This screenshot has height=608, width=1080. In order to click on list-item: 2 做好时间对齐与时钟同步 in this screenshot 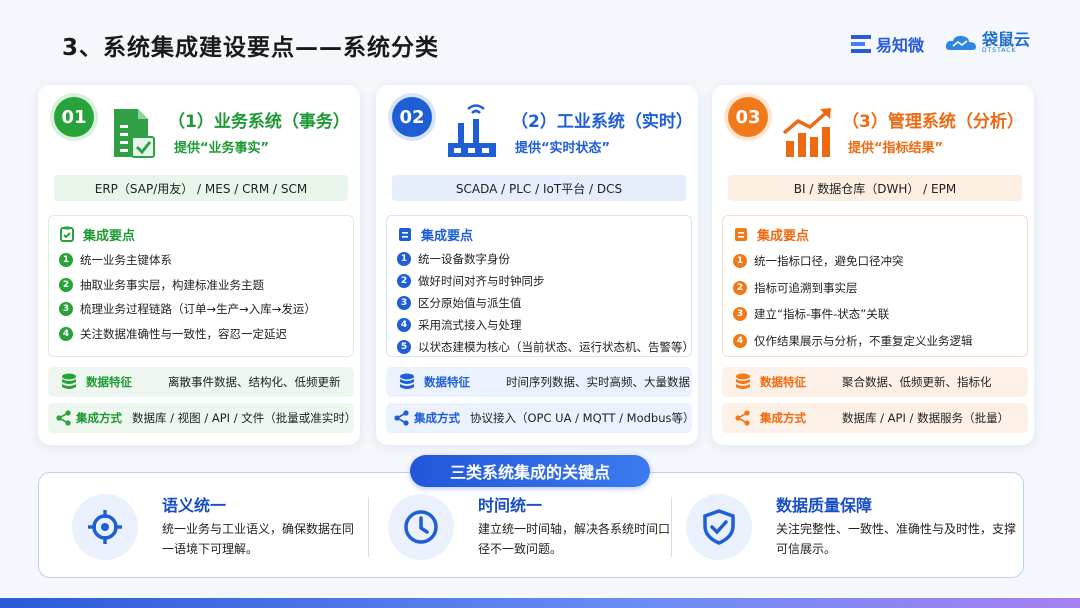, I will do `click(539, 281)`.